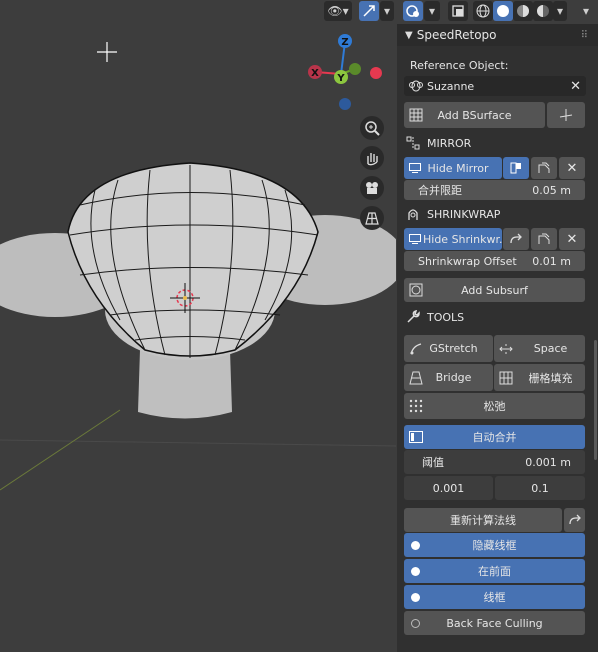 This screenshot has height=652, width=598. I want to click on relax-button: 松弛, so click(494, 406).